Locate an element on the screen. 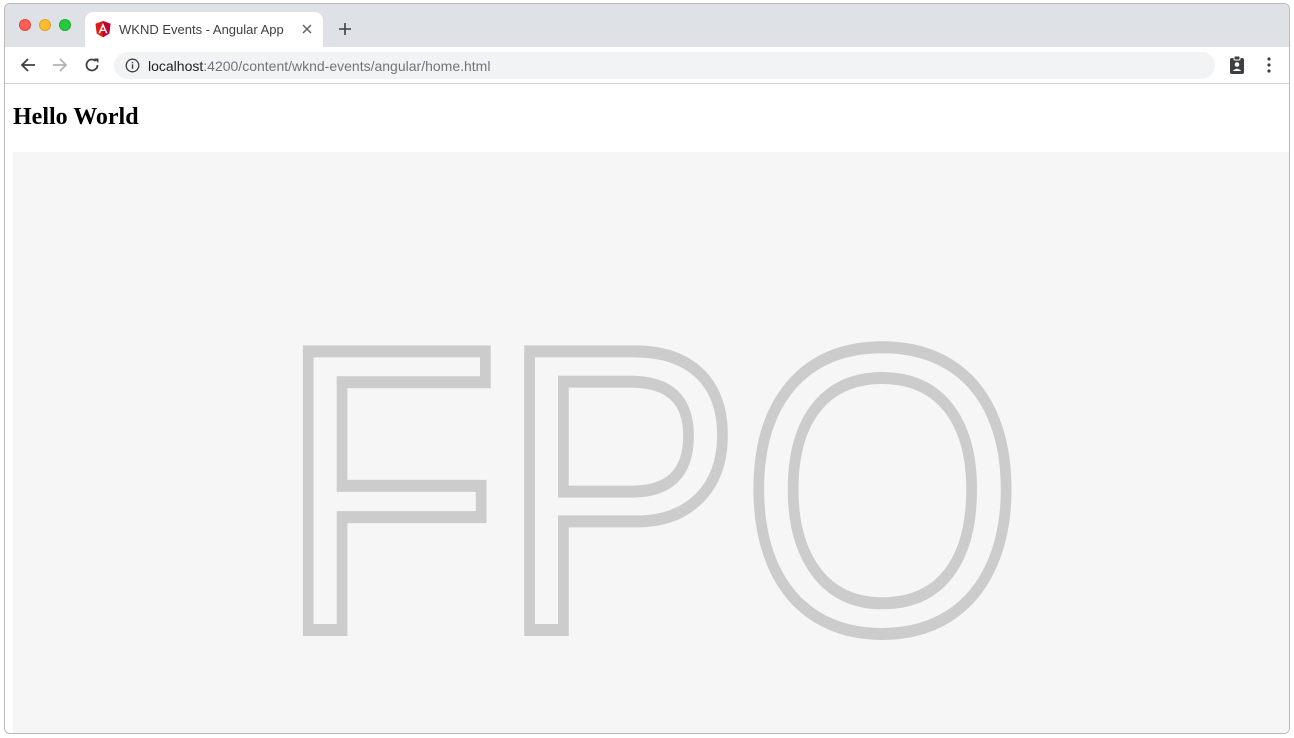  clipboard-account-icon is located at coordinates (1237, 65).